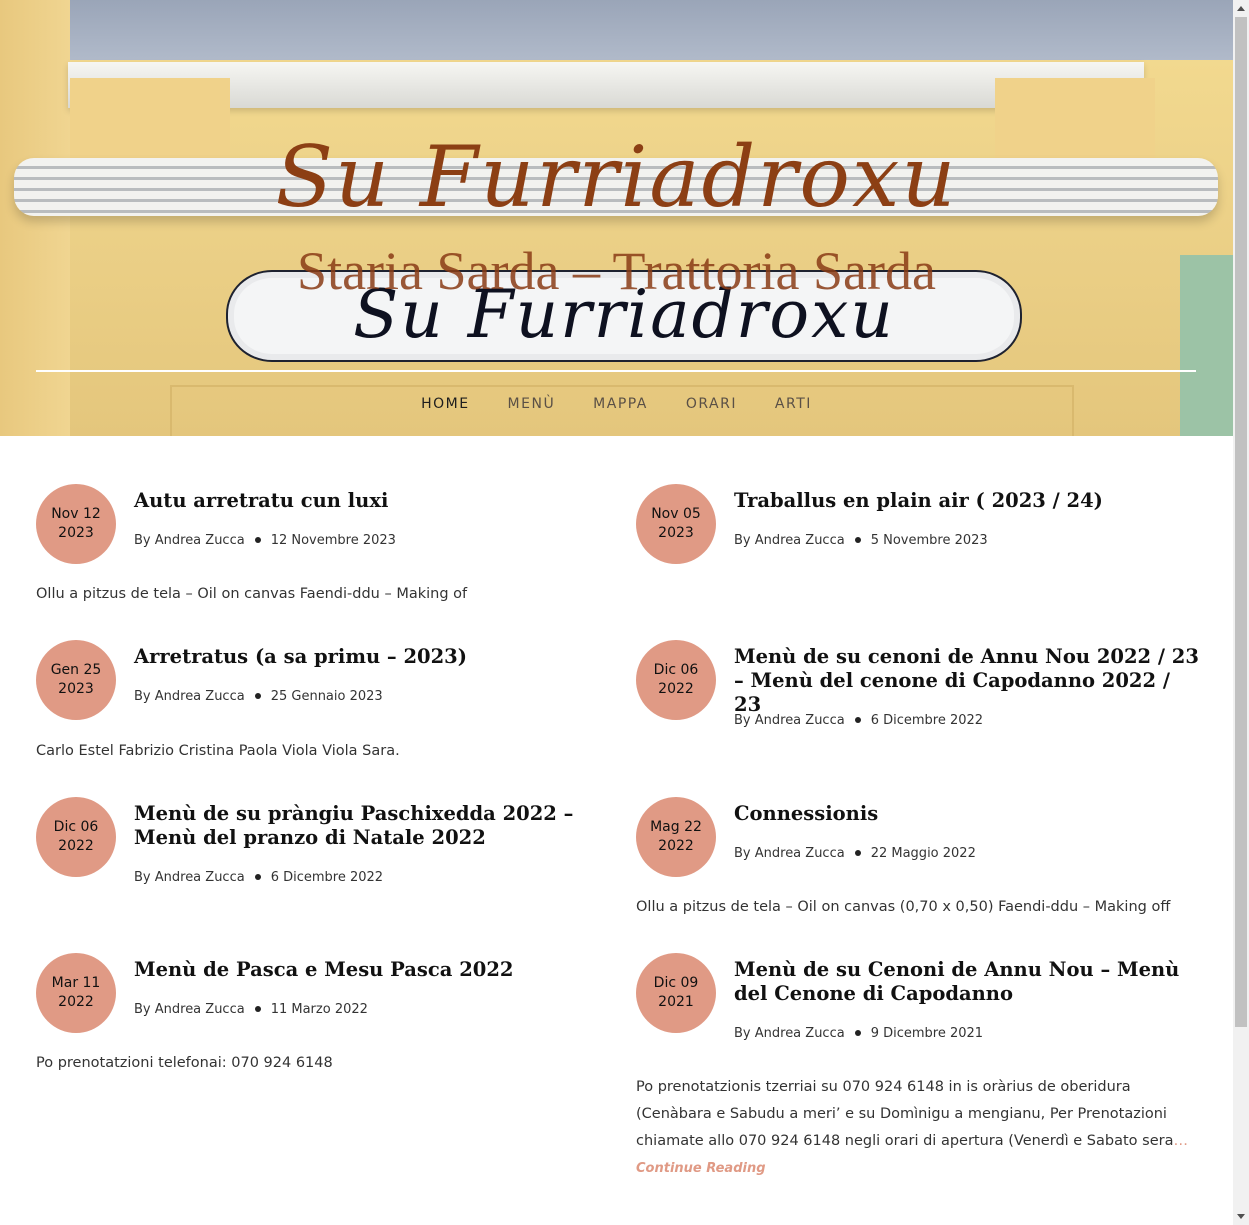  What do you see at coordinates (616, 177) in the screenshot?
I see `site-title: Su Furriadroxu` at bounding box center [616, 177].